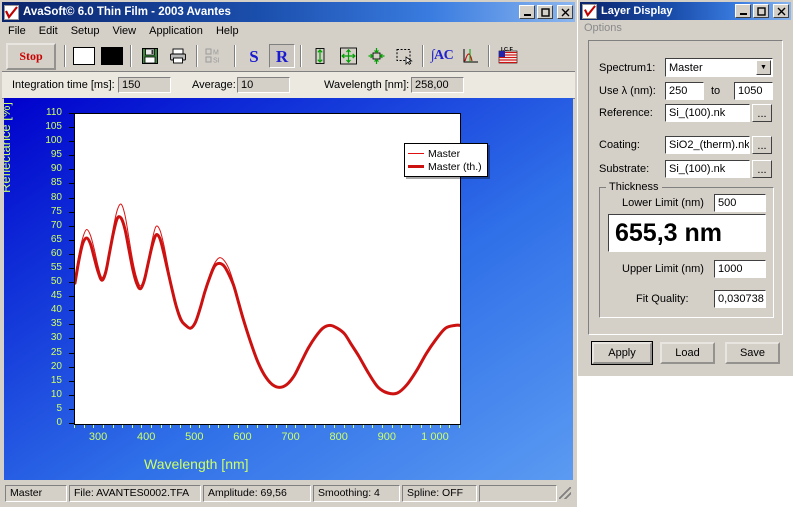 The height and width of the screenshot is (507, 800). What do you see at coordinates (194, 437) in the screenshot?
I see `x-tick-label: 500` at bounding box center [194, 437].